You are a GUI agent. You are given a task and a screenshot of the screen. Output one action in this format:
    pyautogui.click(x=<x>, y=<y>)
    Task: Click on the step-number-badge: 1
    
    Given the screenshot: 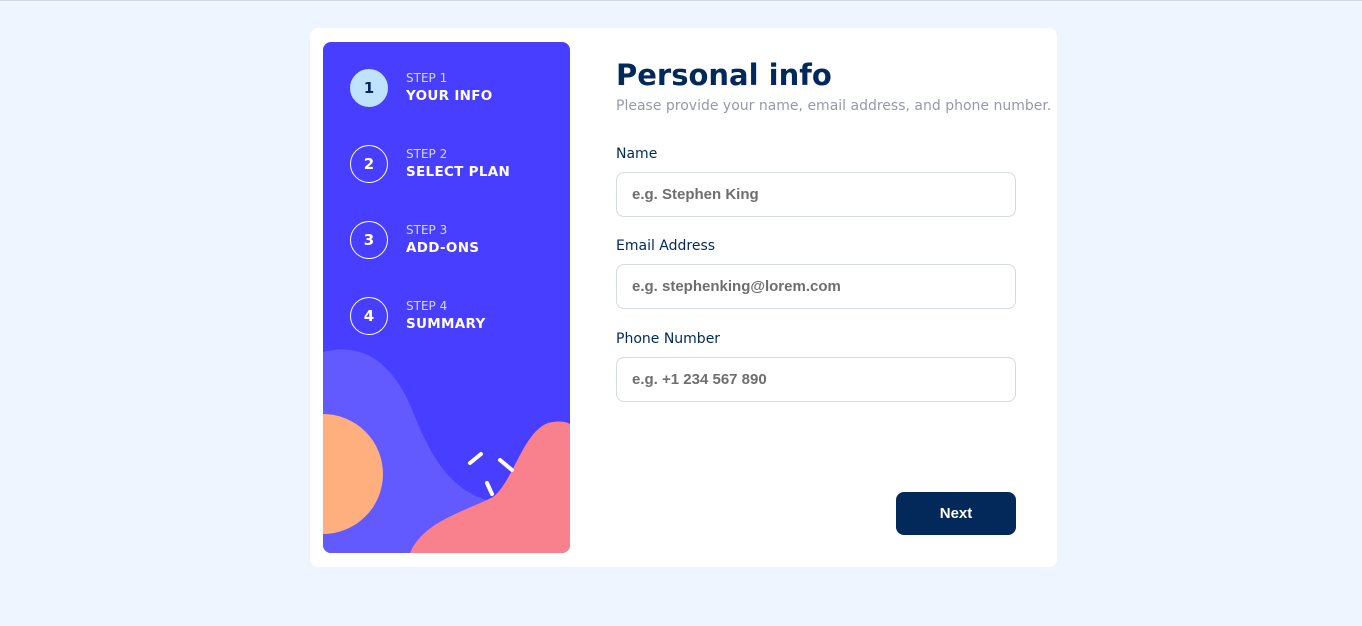 What is the action you would take?
    pyautogui.click(x=369, y=88)
    